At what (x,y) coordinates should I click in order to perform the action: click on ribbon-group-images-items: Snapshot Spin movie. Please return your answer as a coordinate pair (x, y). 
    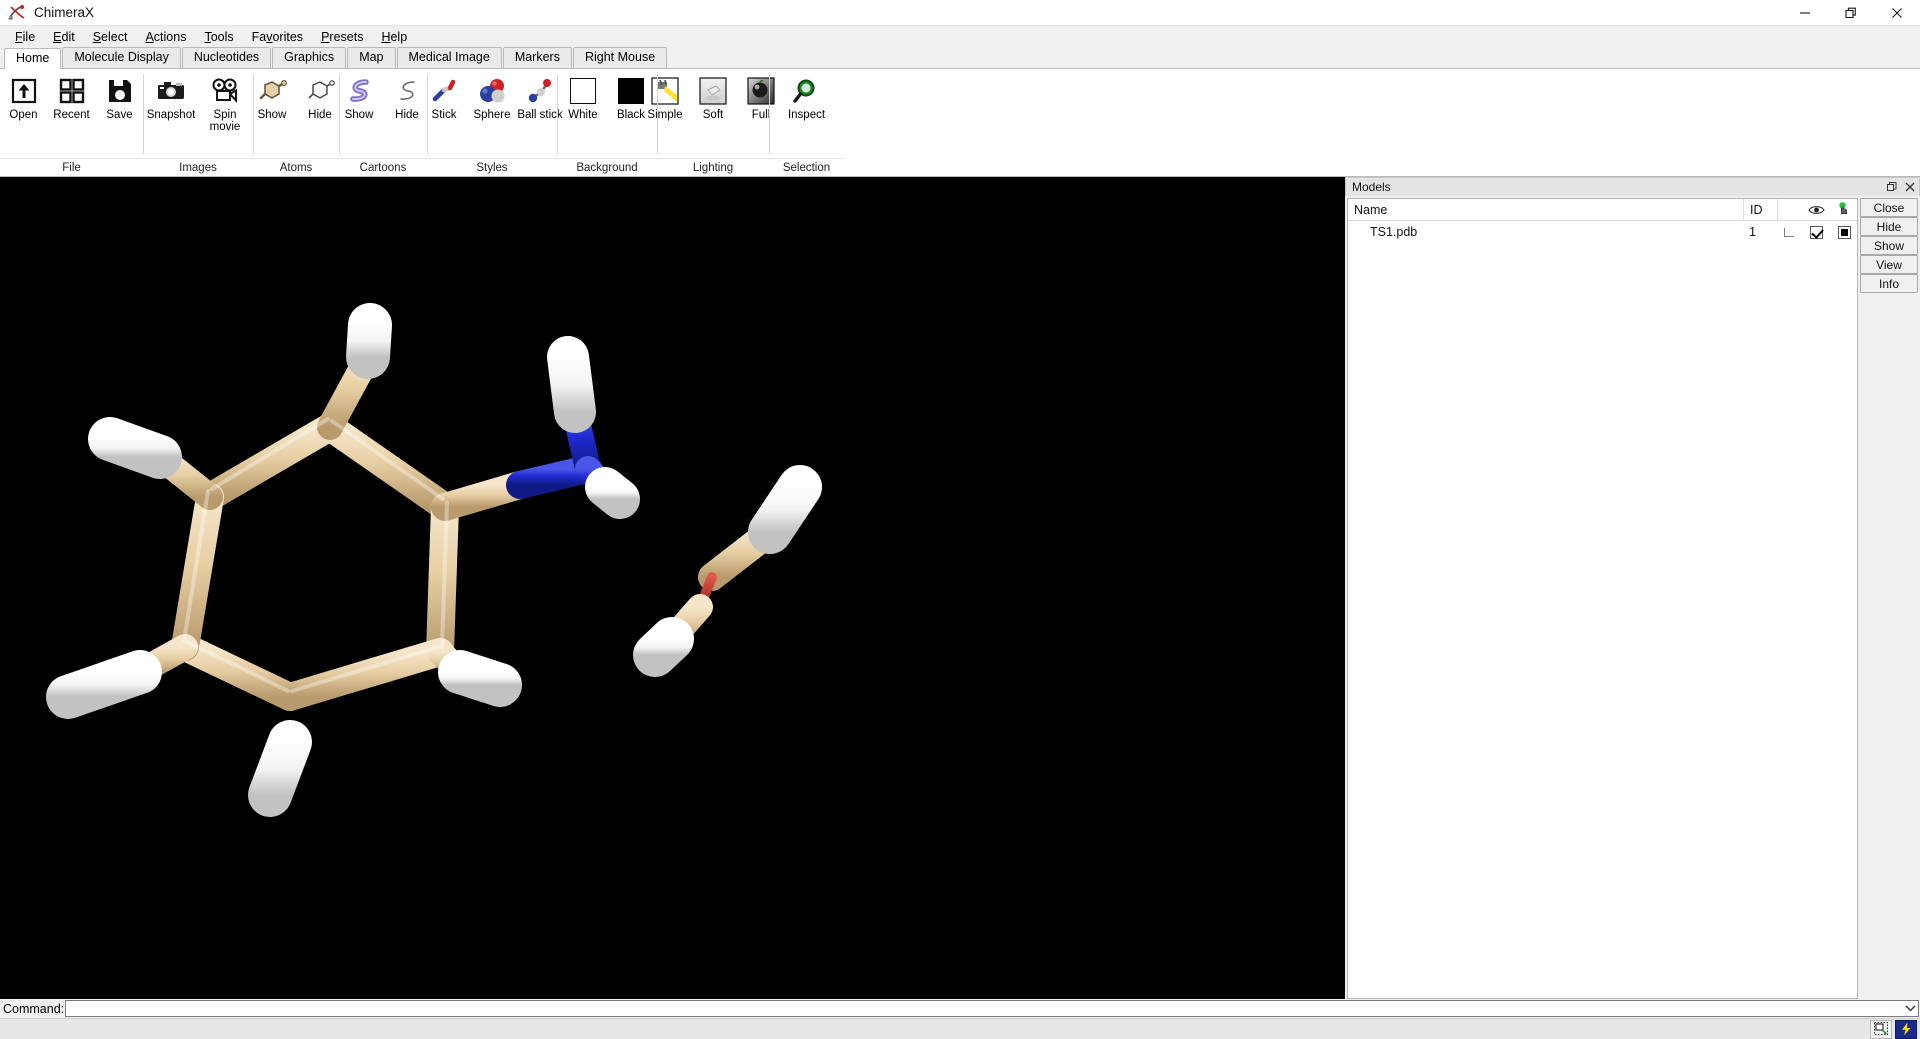
    Looking at the image, I should click on (198, 113).